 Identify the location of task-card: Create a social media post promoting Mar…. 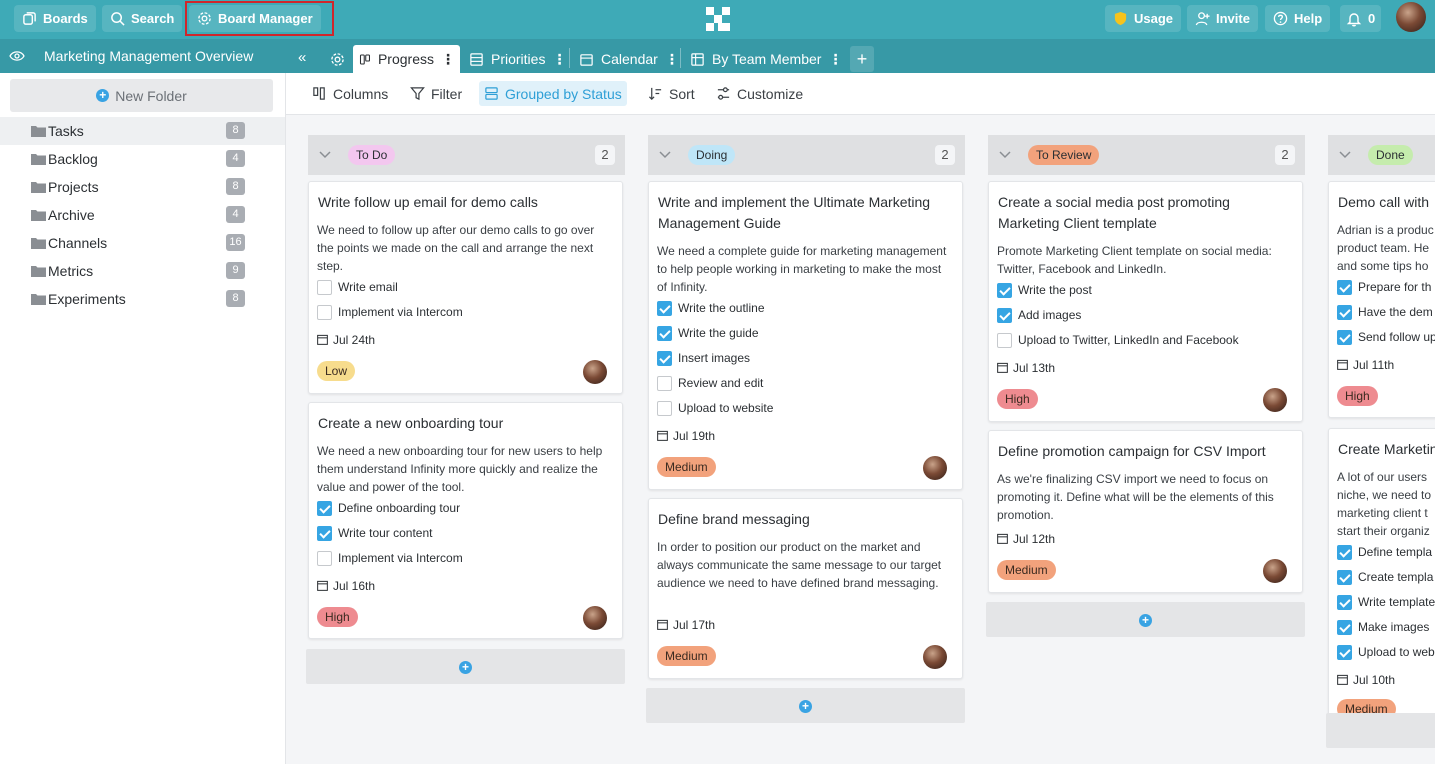
(1145, 301).